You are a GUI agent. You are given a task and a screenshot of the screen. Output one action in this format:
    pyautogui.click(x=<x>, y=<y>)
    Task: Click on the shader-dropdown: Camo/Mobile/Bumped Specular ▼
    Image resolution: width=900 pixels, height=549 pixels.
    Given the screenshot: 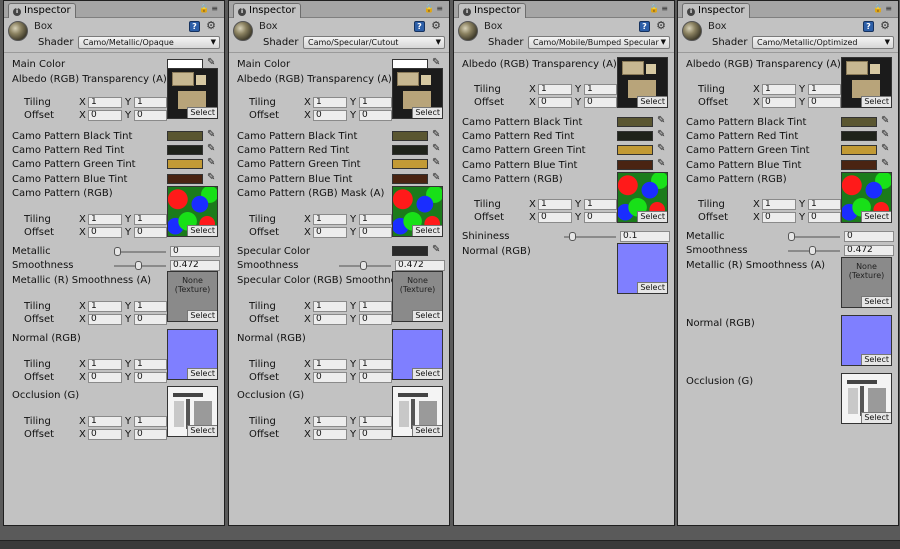 What is the action you would take?
    pyautogui.click(x=599, y=42)
    